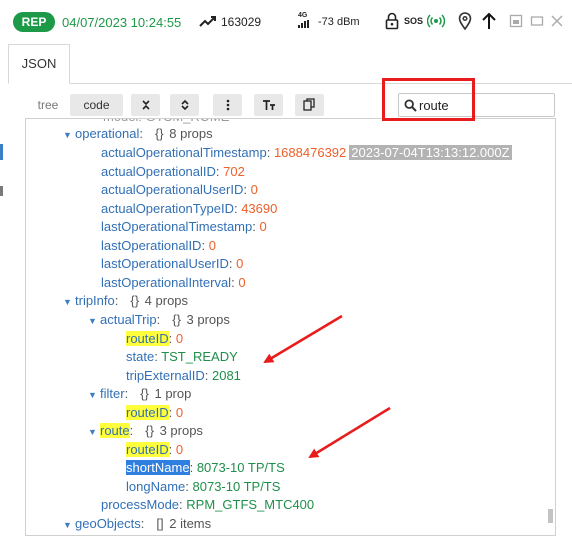  What do you see at coordinates (183, 375) in the screenshot?
I see `tree-row-tripexternalid: tripExternalID: 2081` at bounding box center [183, 375].